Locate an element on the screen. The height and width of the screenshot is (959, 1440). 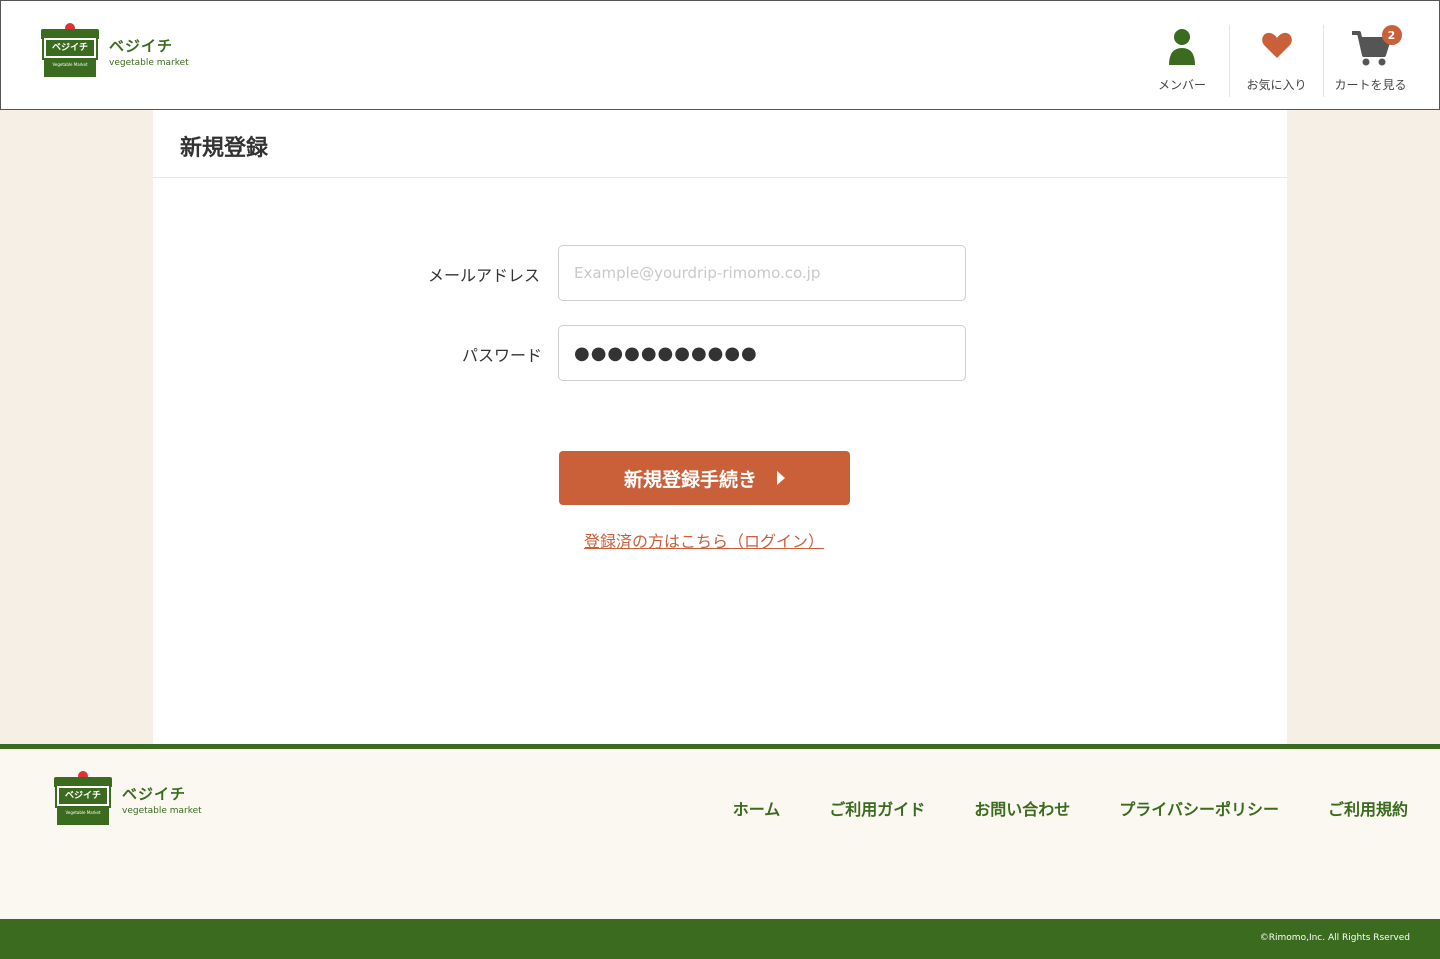
member-button: メンバー is located at coordinates (1182, 61).